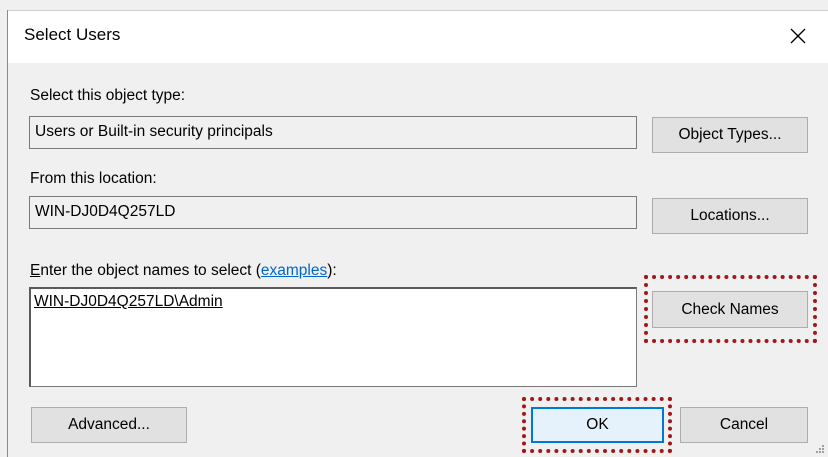 The width and height of the screenshot is (828, 457). I want to click on title-bar: Select Users, so click(418, 36).